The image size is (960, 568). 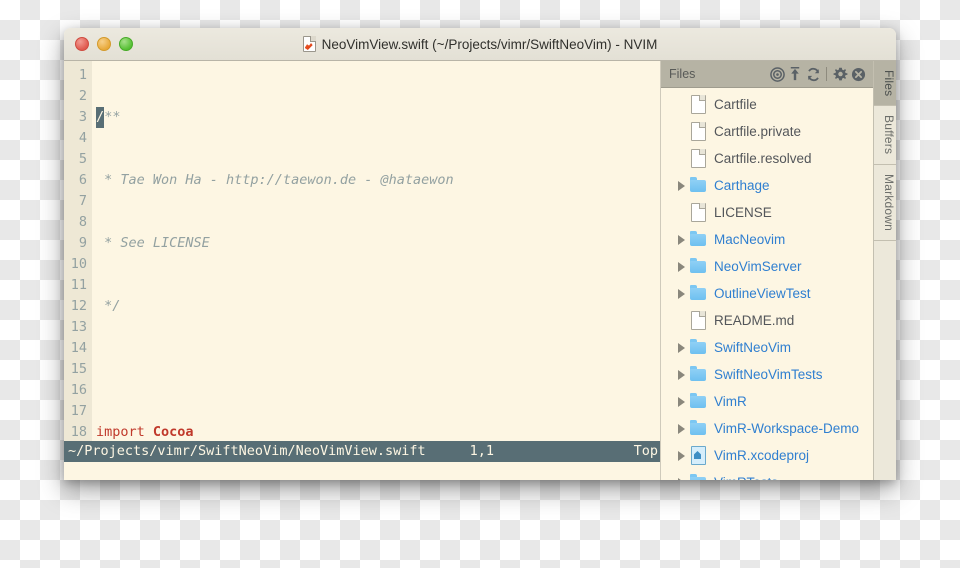 What do you see at coordinates (858, 74) in the screenshot?
I see `close-icon` at bounding box center [858, 74].